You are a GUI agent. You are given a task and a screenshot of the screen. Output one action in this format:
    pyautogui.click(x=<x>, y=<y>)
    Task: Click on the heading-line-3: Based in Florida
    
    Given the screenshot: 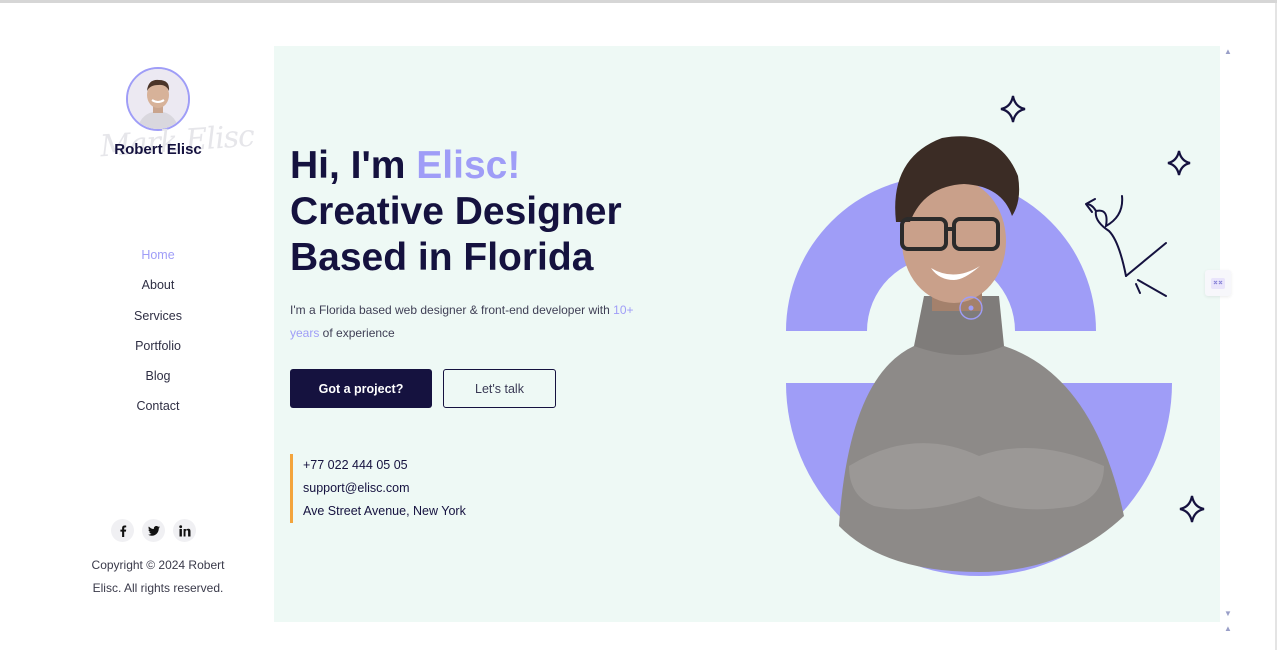 What is the action you would take?
    pyautogui.click(x=442, y=257)
    